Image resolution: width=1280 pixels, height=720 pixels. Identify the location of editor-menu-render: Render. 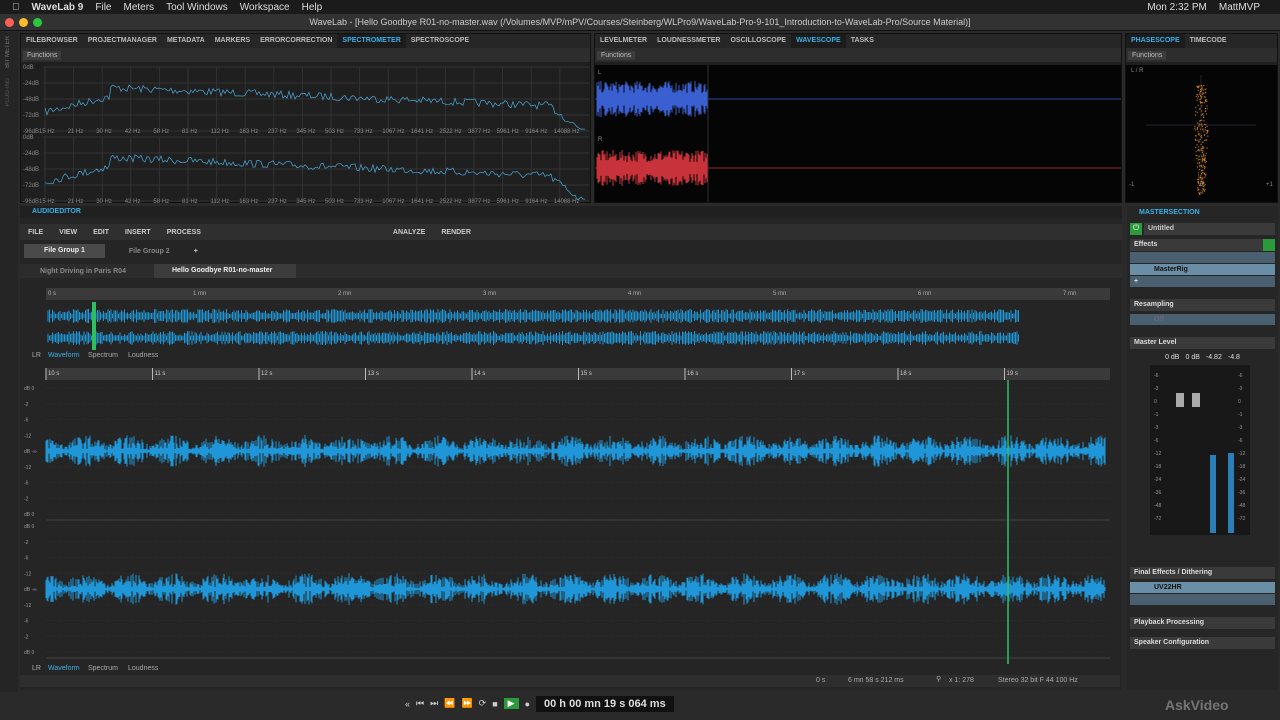
(456, 232).